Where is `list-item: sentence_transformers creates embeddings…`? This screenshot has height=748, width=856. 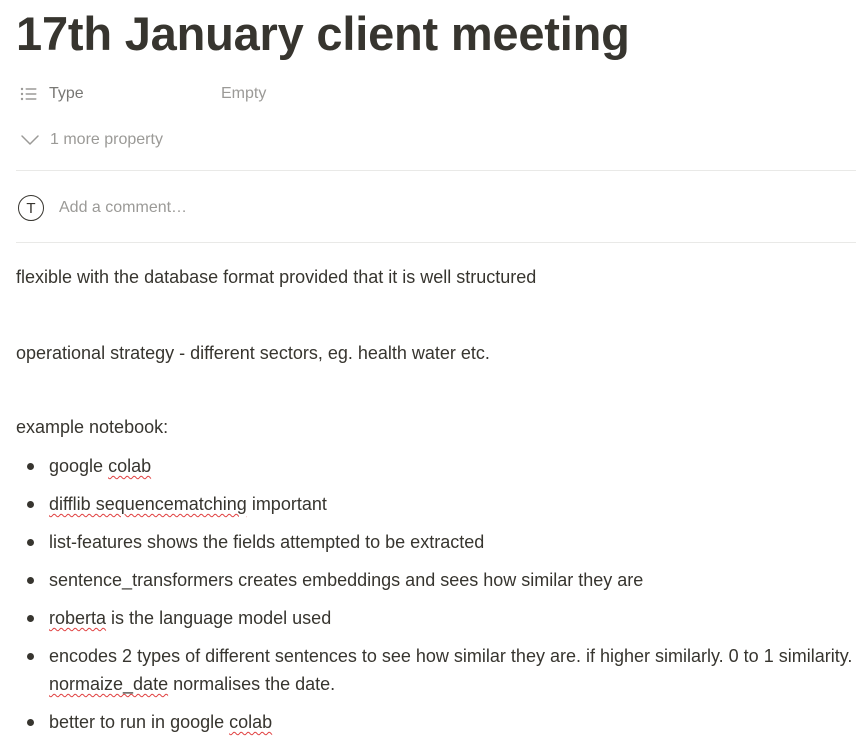 list-item: sentence_transformers creates embeddings… is located at coordinates (436, 580).